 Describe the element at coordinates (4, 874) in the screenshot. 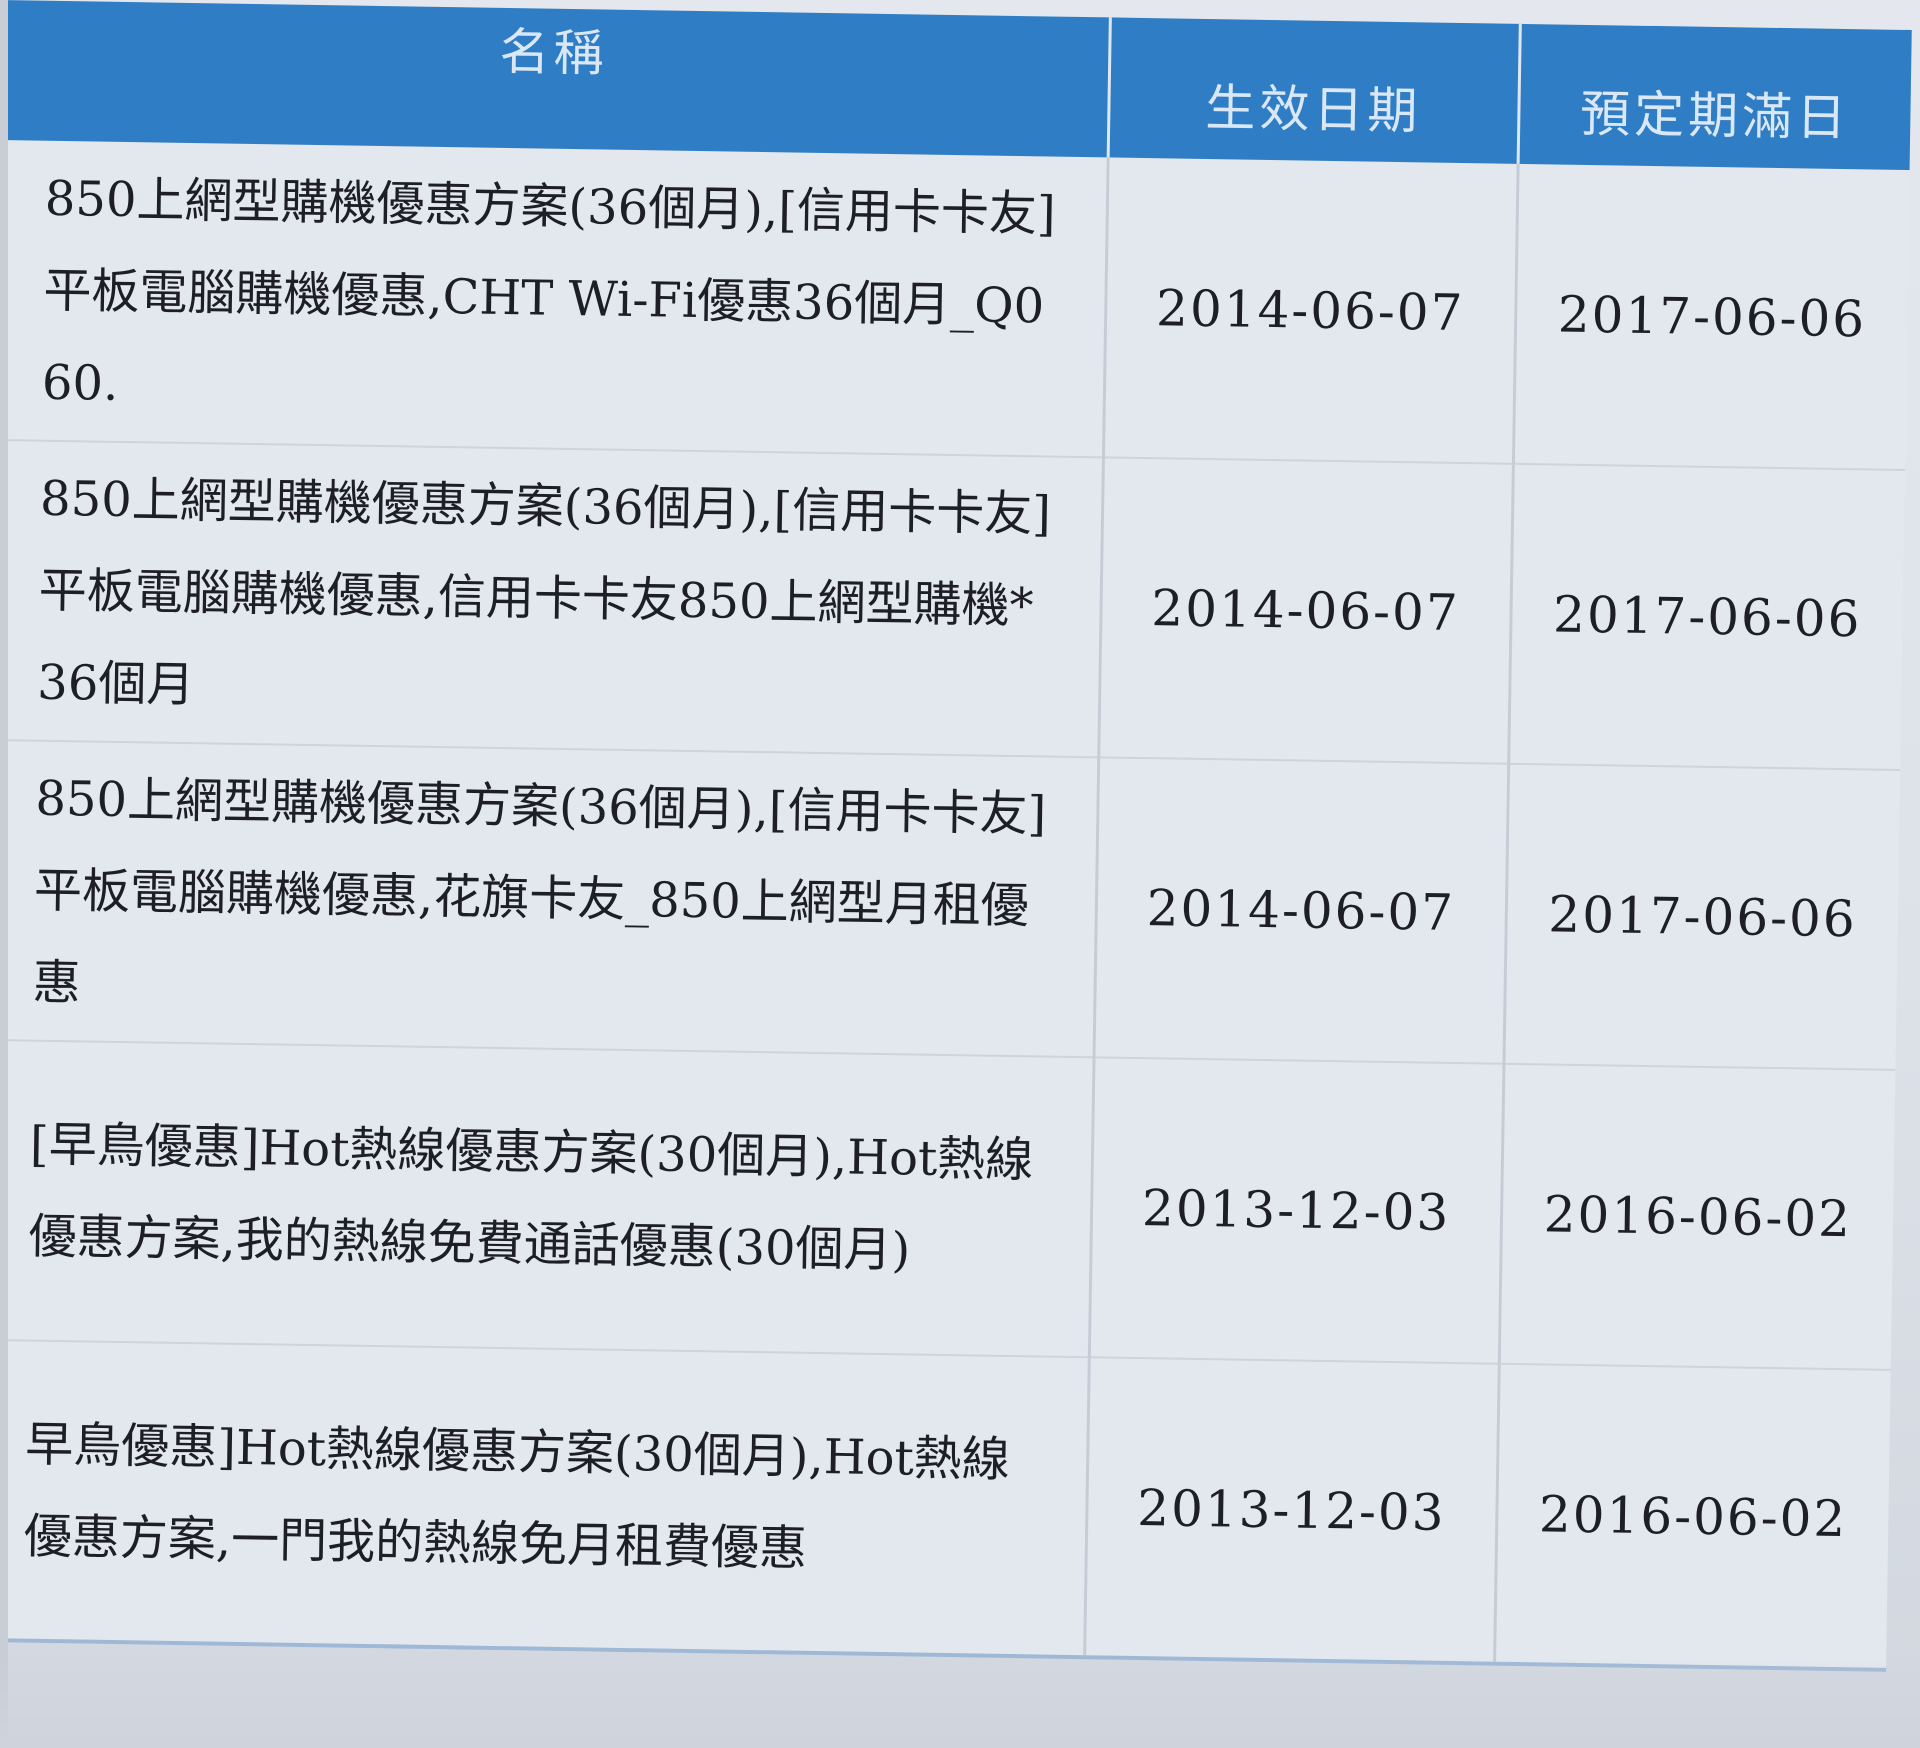

I see `screen-left-edge` at that location.